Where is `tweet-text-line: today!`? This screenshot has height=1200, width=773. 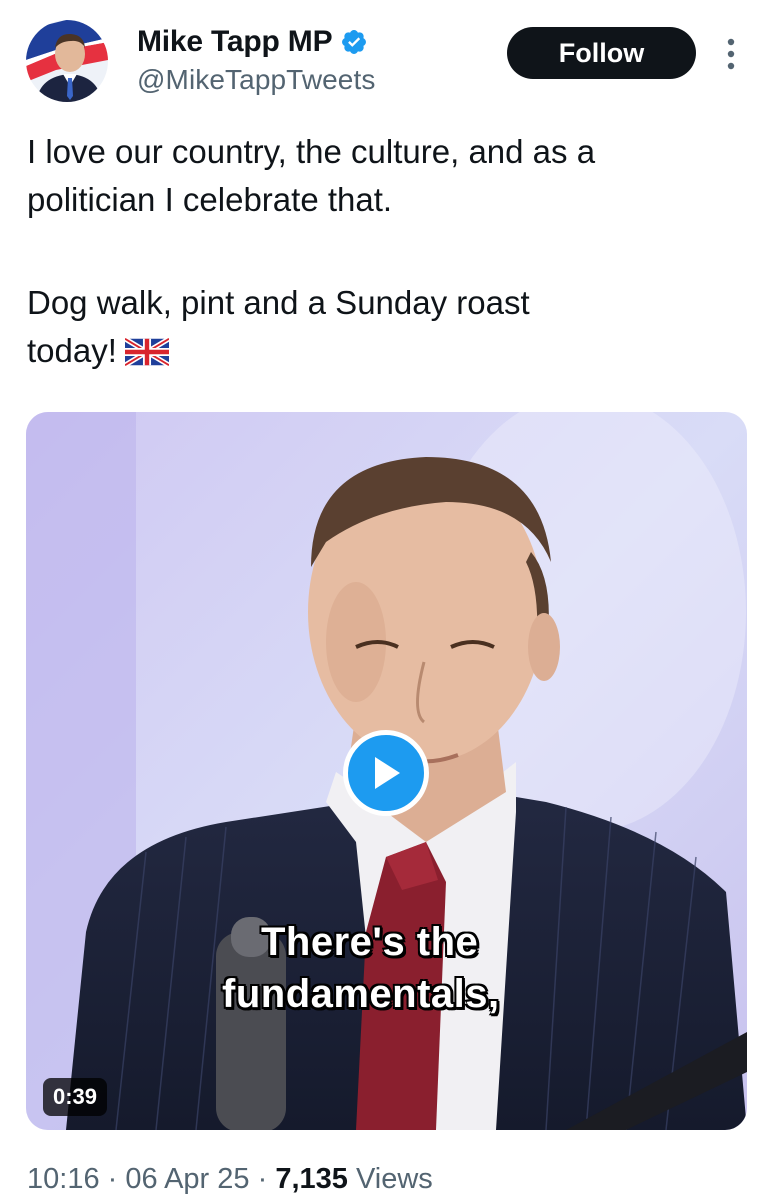
tweet-text-line: today! is located at coordinates (387, 351).